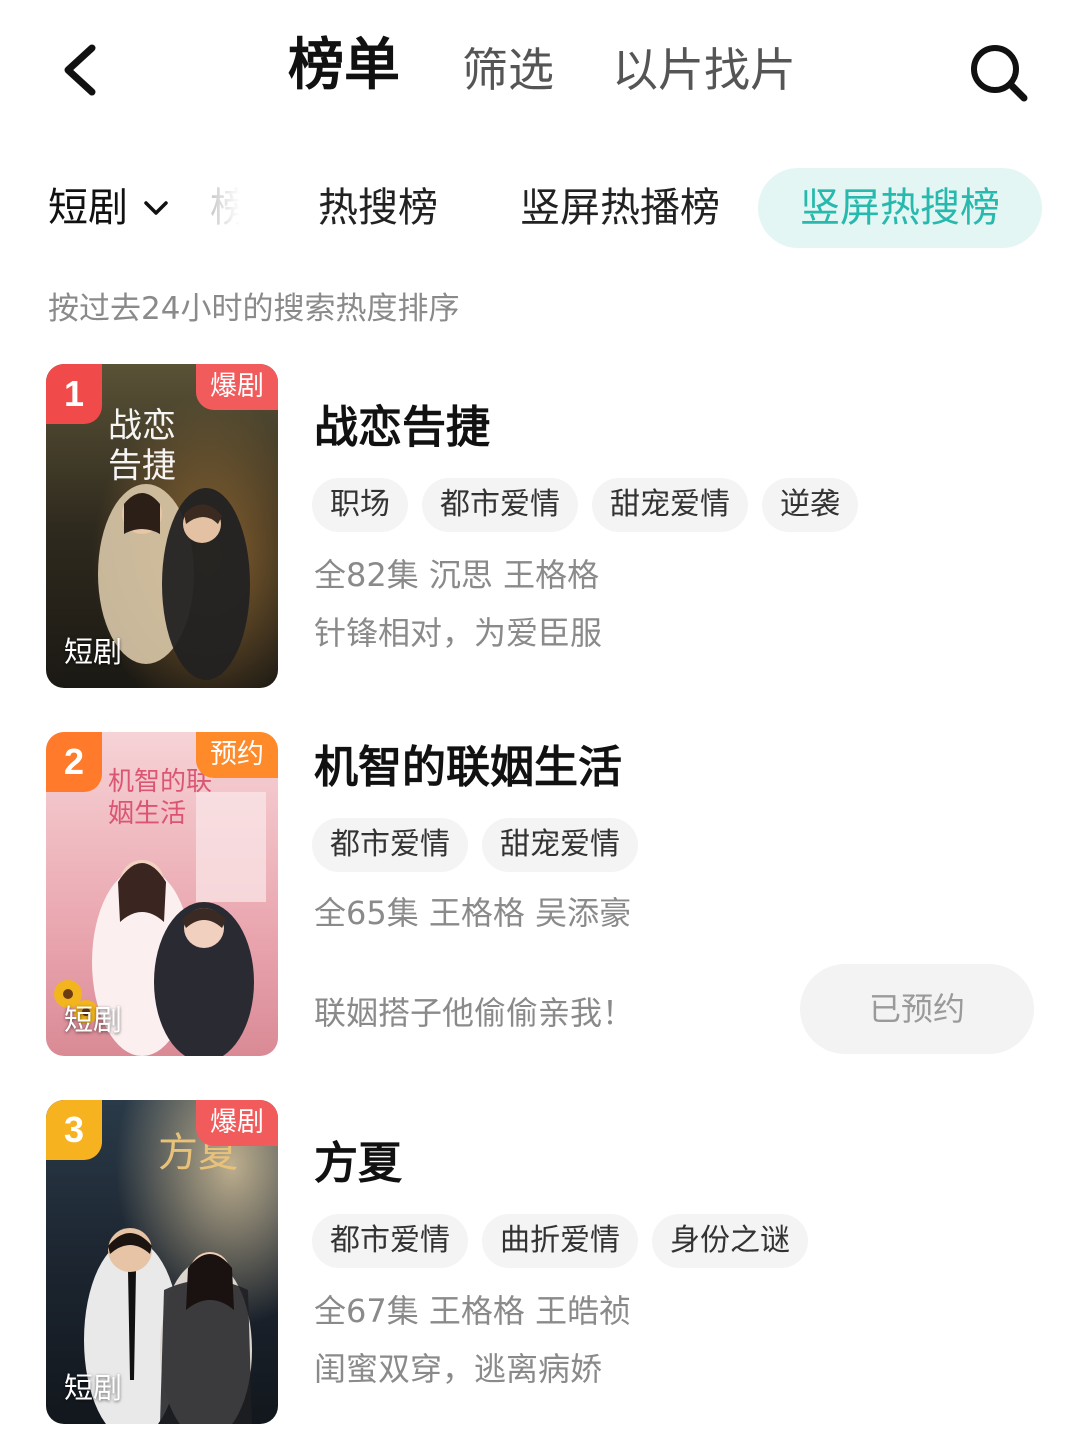  I want to click on poster-caption: 机智的联姻生活, so click(160, 798).